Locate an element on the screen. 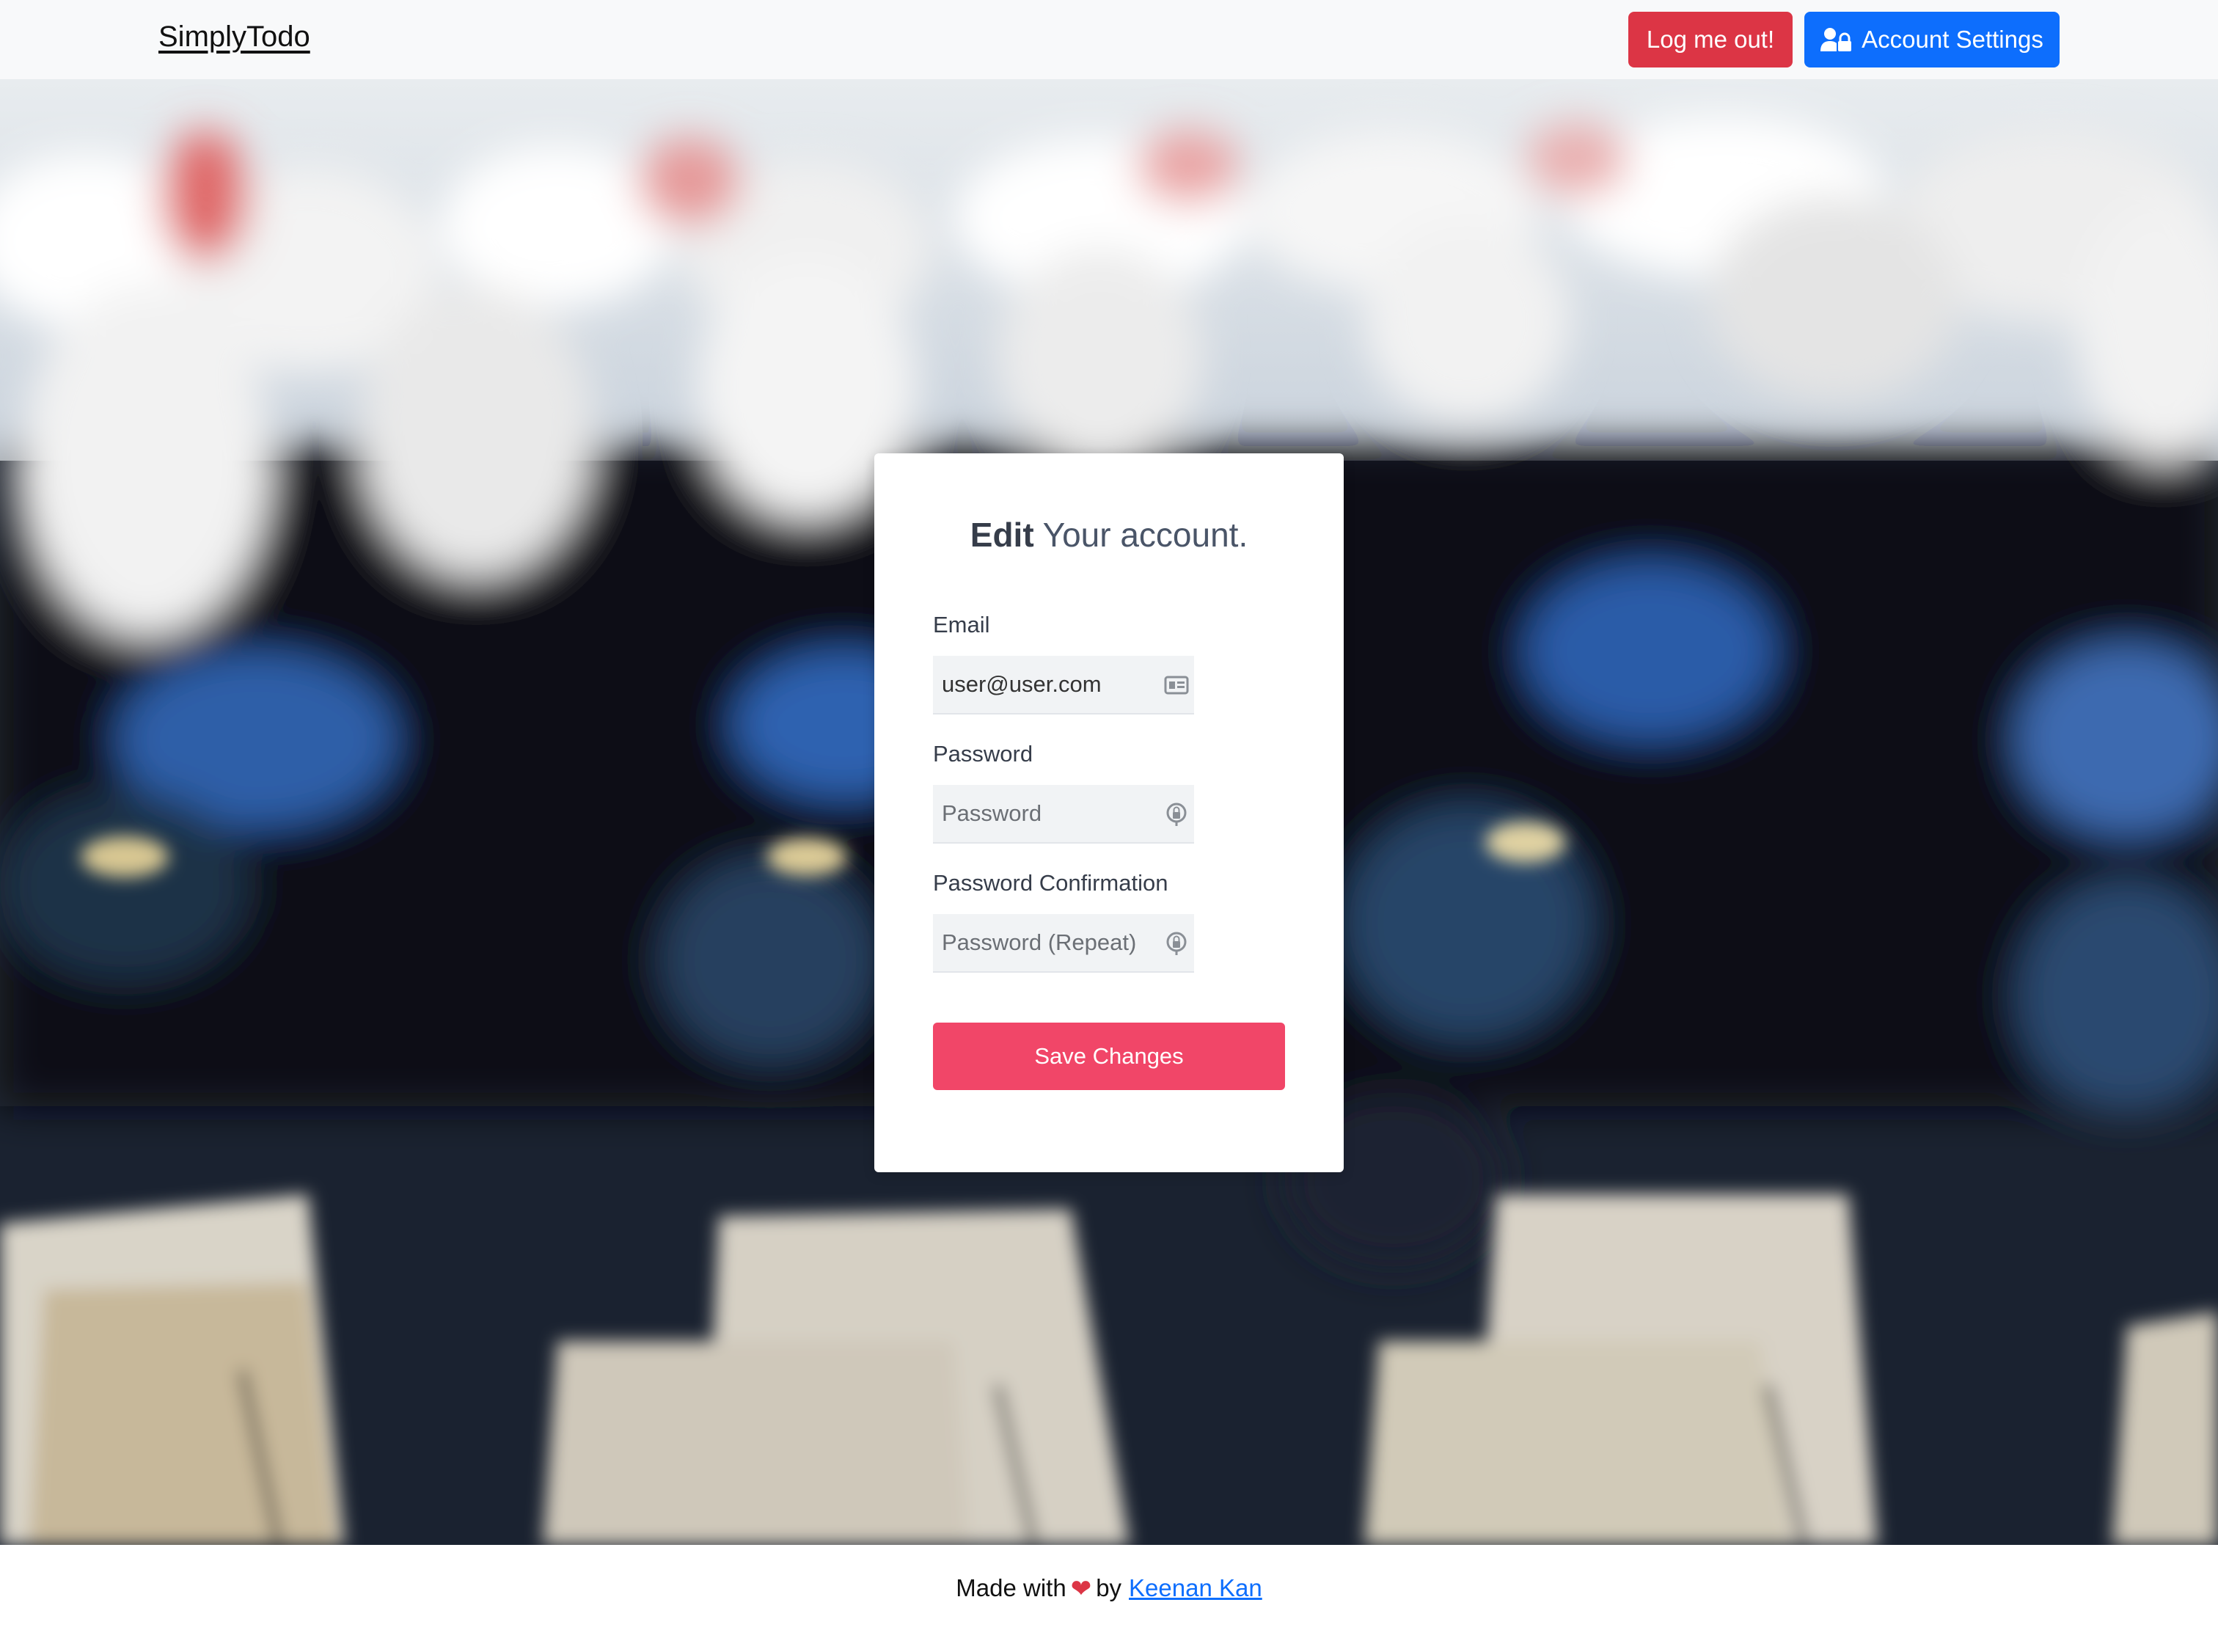  user-lock-icon is located at coordinates (1836, 39).